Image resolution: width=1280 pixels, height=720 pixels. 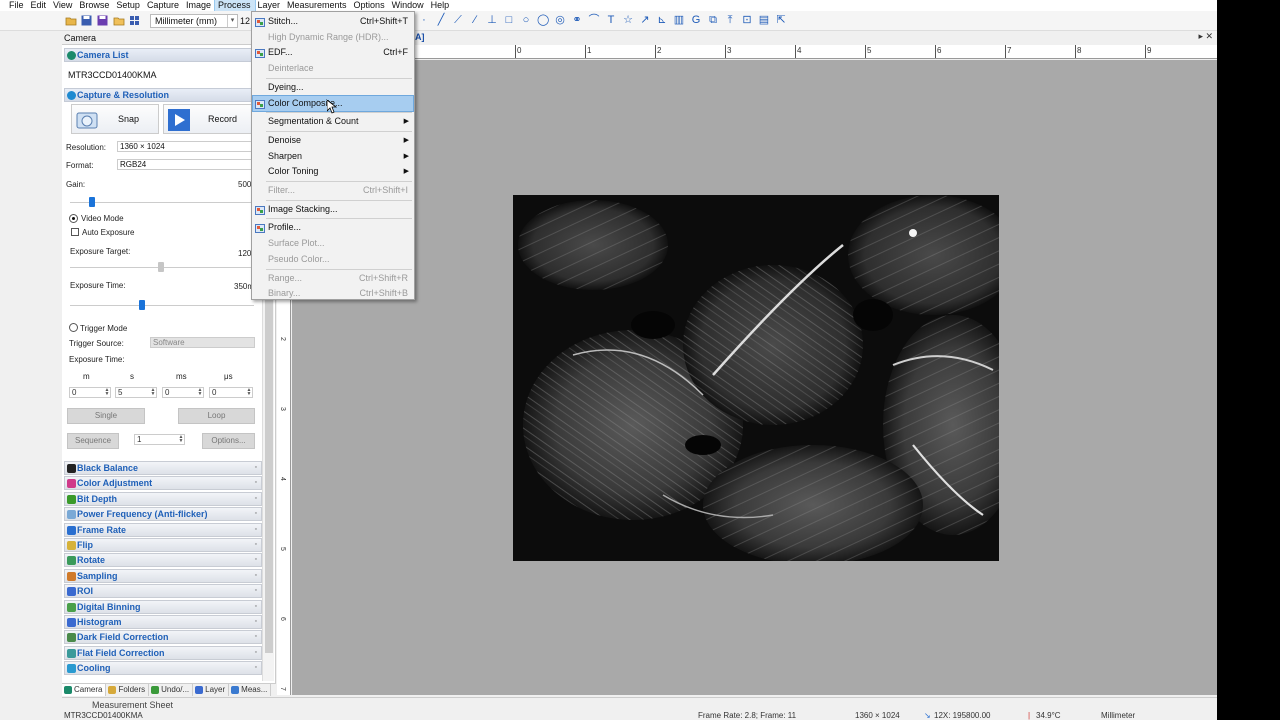 I want to click on menu-measurements: Measurements, so click(x=317, y=5).